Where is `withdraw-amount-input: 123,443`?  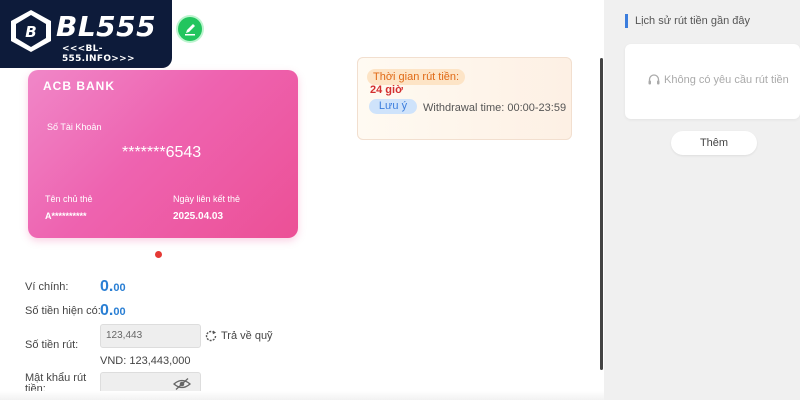
withdraw-amount-input: 123,443 is located at coordinates (150, 336).